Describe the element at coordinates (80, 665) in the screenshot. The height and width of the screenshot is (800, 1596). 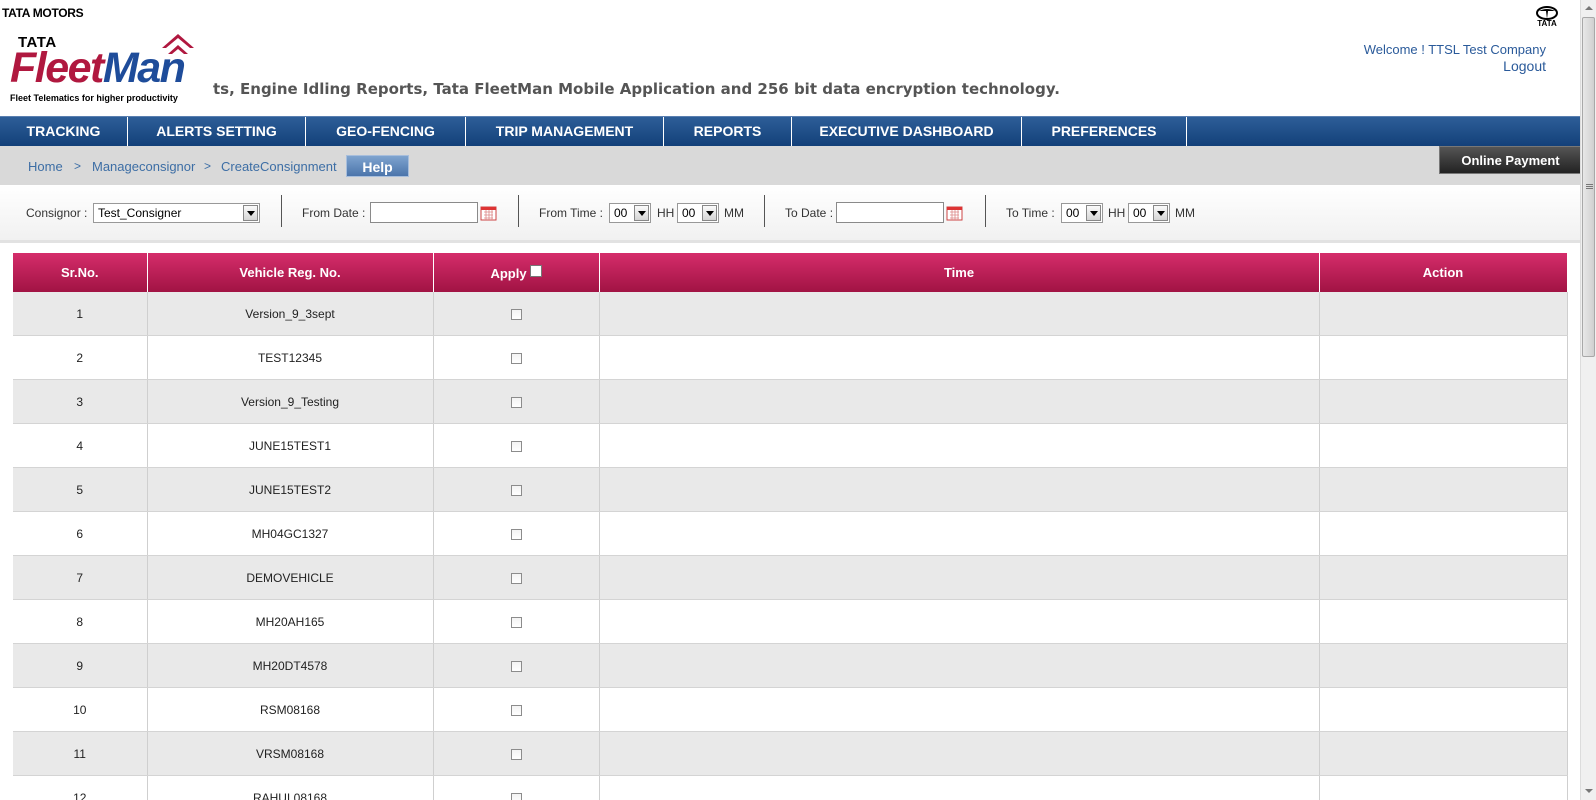
I see `sr-no-cell: 9` at that location.